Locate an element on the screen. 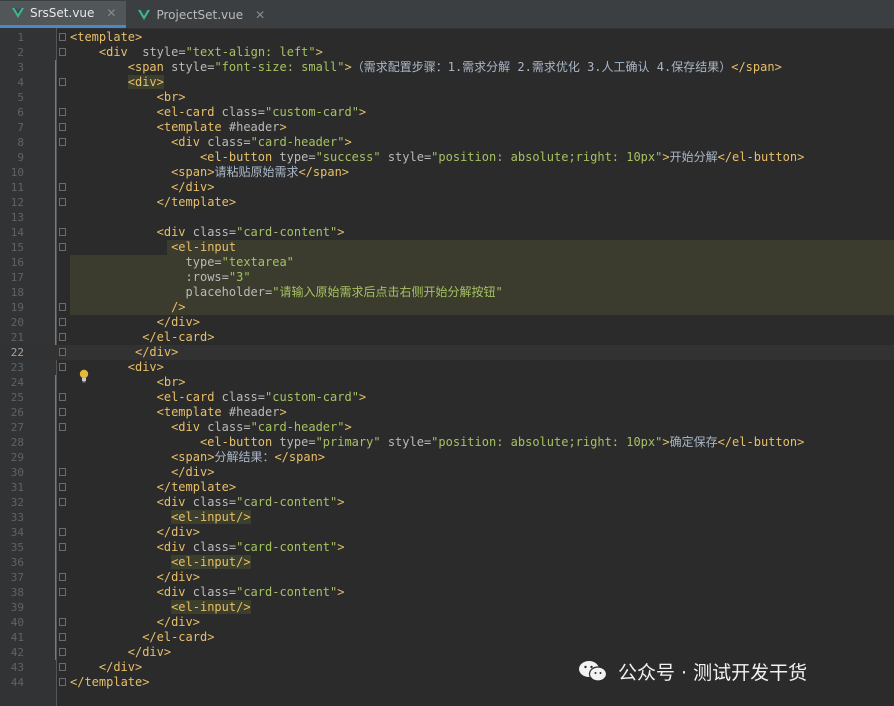 Image resolution: width=894 pixels, height=706 pixels. code-line: 32 <div class="card-content"> is located at coordinates (447, 502).